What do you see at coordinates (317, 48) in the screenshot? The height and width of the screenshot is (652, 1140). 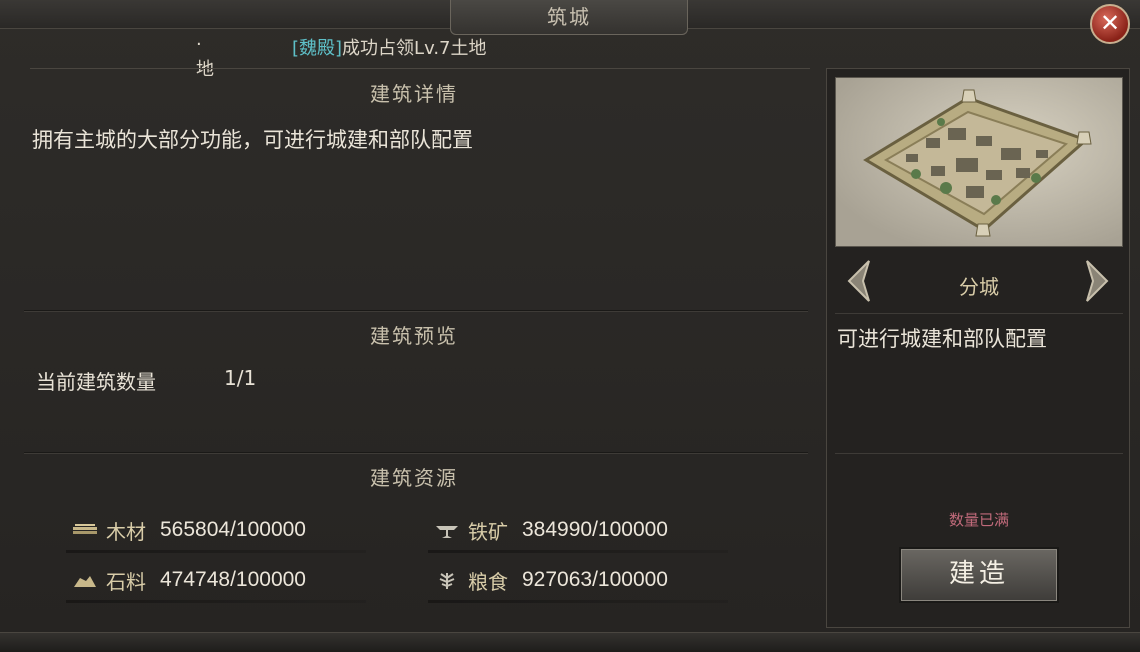 I see `faction-tag: [魏殿]` at bounding box center [317, 48].